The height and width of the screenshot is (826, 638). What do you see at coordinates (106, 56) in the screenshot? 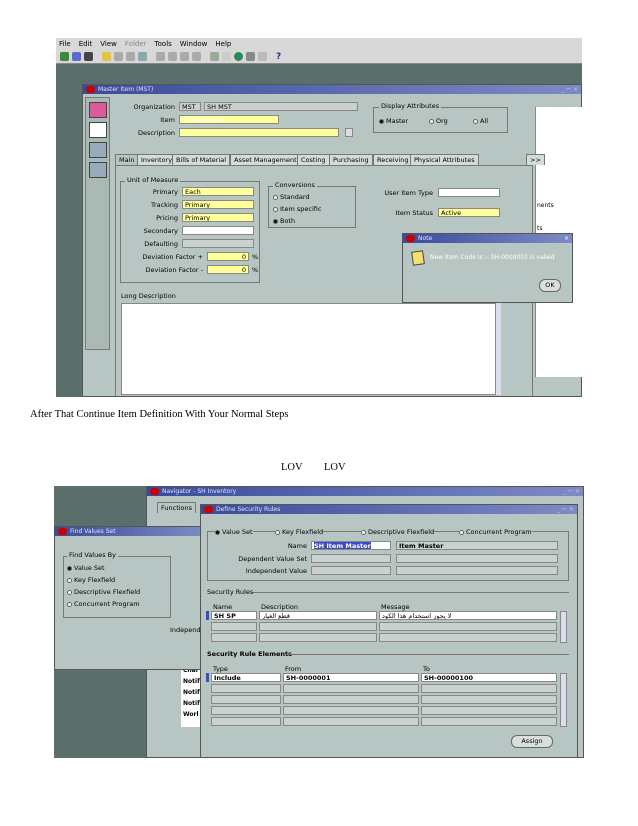
I see `folder-icon` at bounding box center [106, 56].